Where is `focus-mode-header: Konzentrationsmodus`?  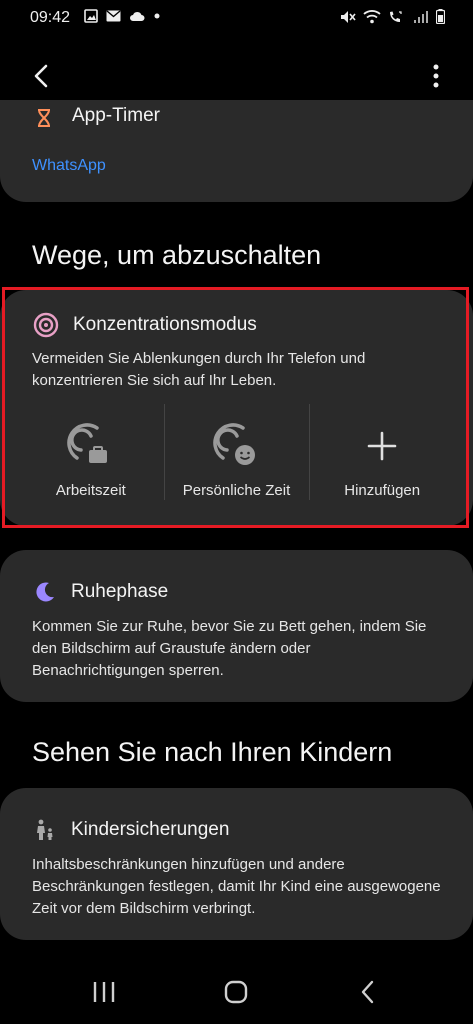
focus-mode-header: Konzentrationsmodus is located at coordinates (145, 325).